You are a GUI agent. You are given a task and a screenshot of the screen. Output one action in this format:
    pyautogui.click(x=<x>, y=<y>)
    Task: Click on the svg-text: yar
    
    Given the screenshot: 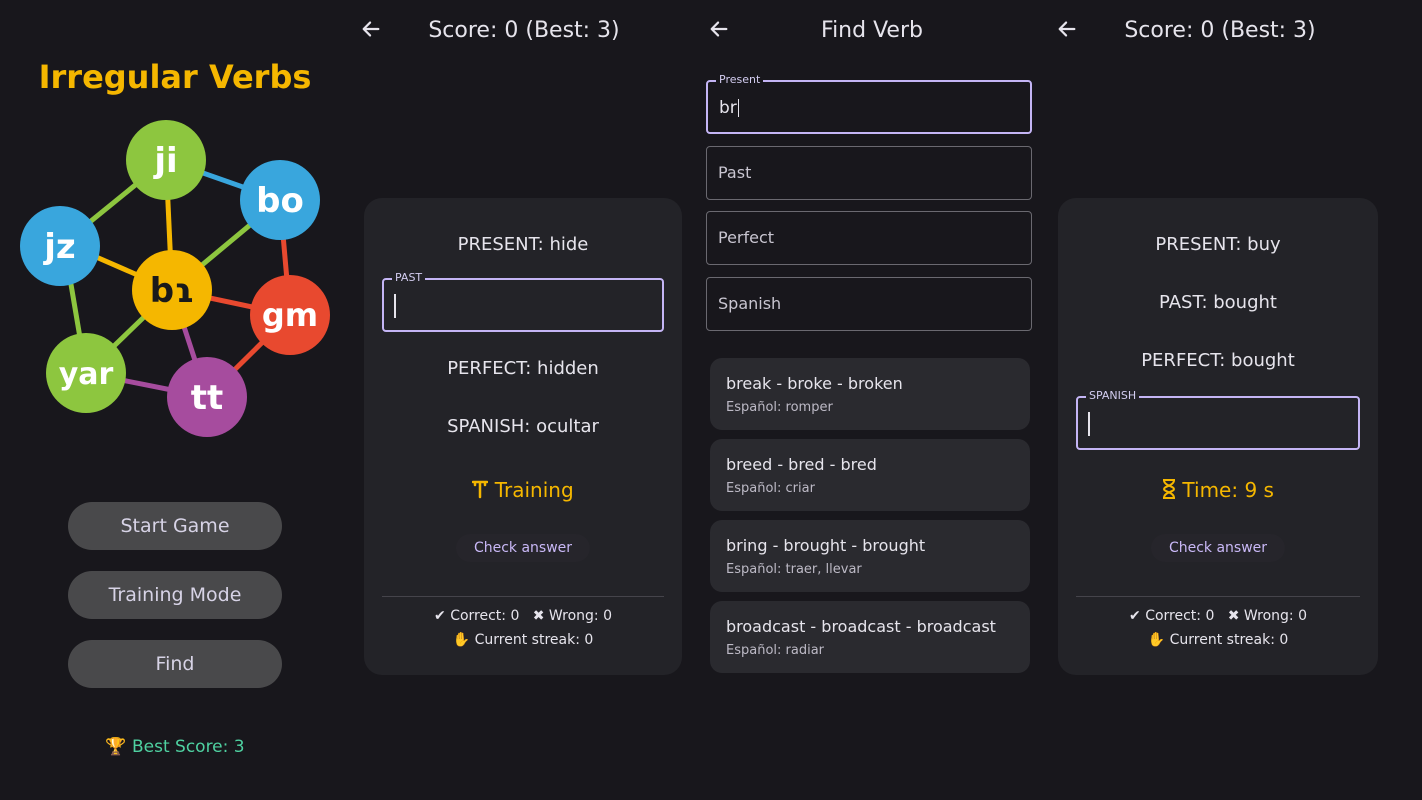 What is the action you would take?
    pyautogui.click(x=86, y=374)
    